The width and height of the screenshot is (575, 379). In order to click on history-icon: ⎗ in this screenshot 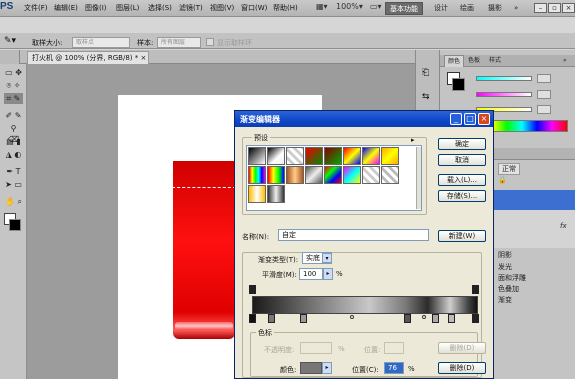, I will do `click(425, 73)`.